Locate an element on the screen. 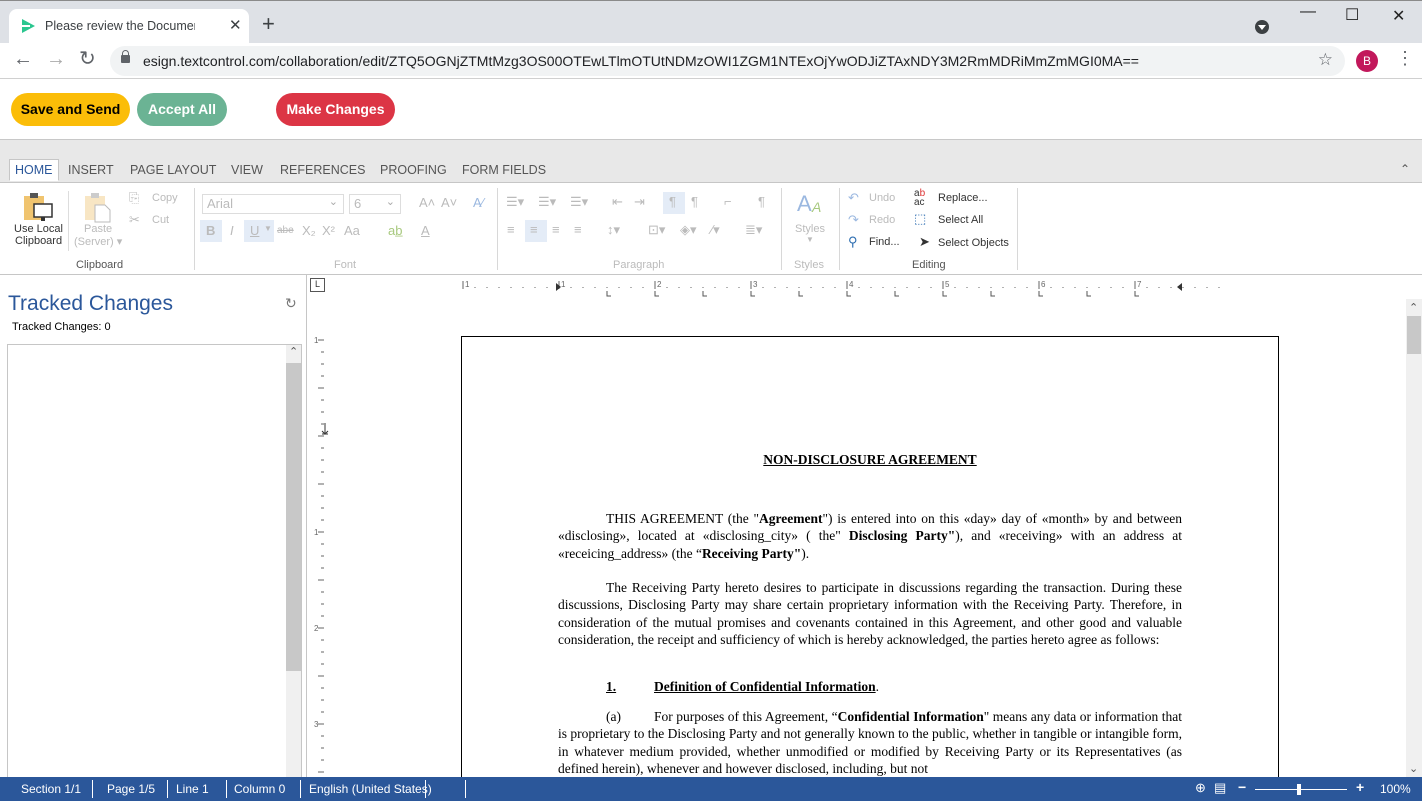  left-to-right-icon: ¶ is located at coordinates (672, 201).